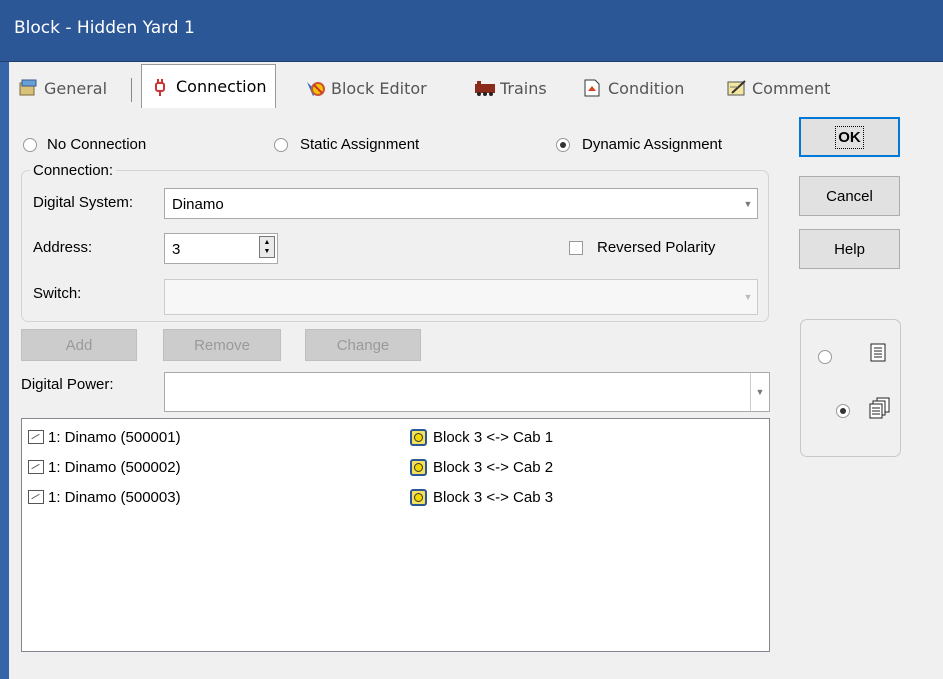  Describe the element at coordinates (104, 28) in the screenshot. I see `window-title: Block - Hidden Yard 1` at that location.